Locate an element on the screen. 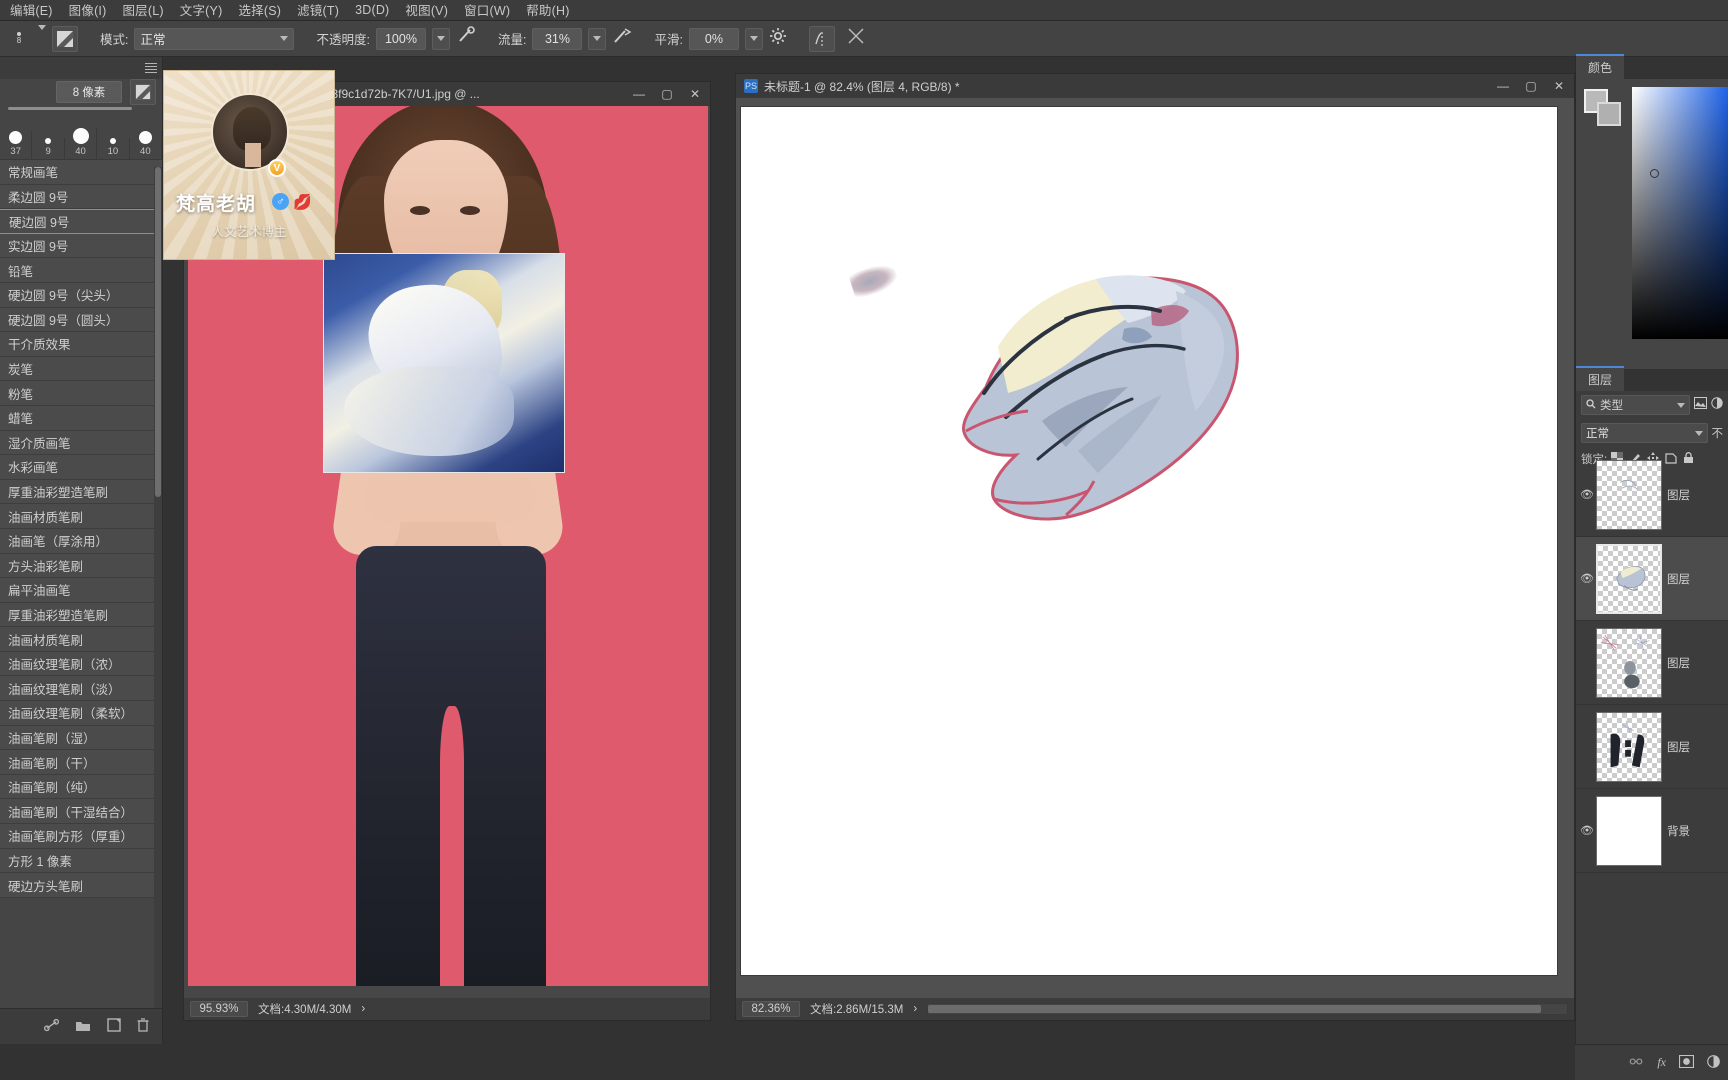 The width and height of the screenshot is (1728, 1080). brush-size-slider is located at coordinates (70, 108).